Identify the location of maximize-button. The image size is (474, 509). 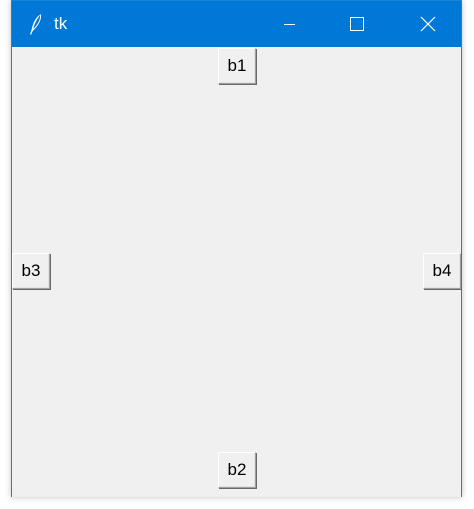
(357, 24).